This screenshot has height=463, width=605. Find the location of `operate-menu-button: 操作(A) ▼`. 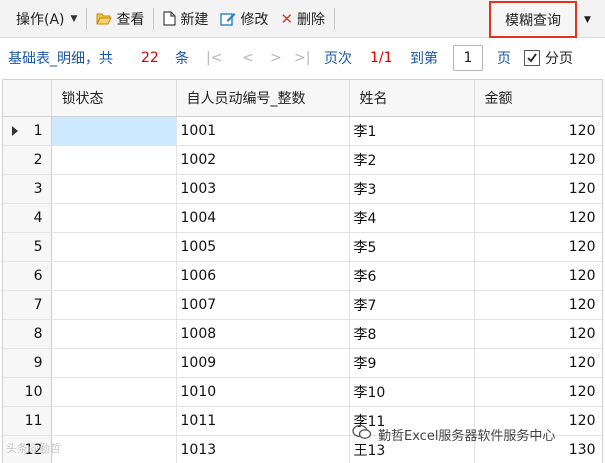

operate-menu-button: 操作(A) ▼ is located at coordinates (46, 19).